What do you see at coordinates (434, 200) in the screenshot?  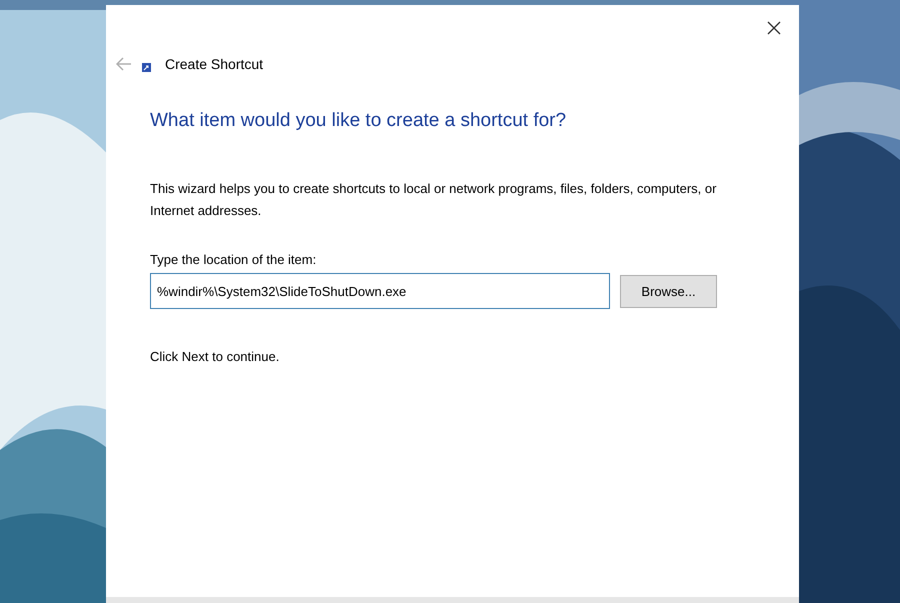 I see `description-text: This wizard helps you to create shortcuts to local or network programs, files, folders, computers, or Internet addresses.` at bounding box center [434, 200].